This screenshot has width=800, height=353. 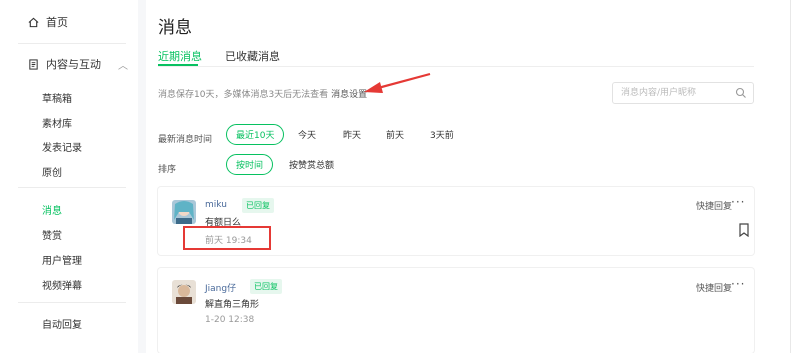 What do you see at coordinates (352, 134) in the screenshot?
I see `time-filter-yesterday: 昨天` at bounding box center [352, 134].